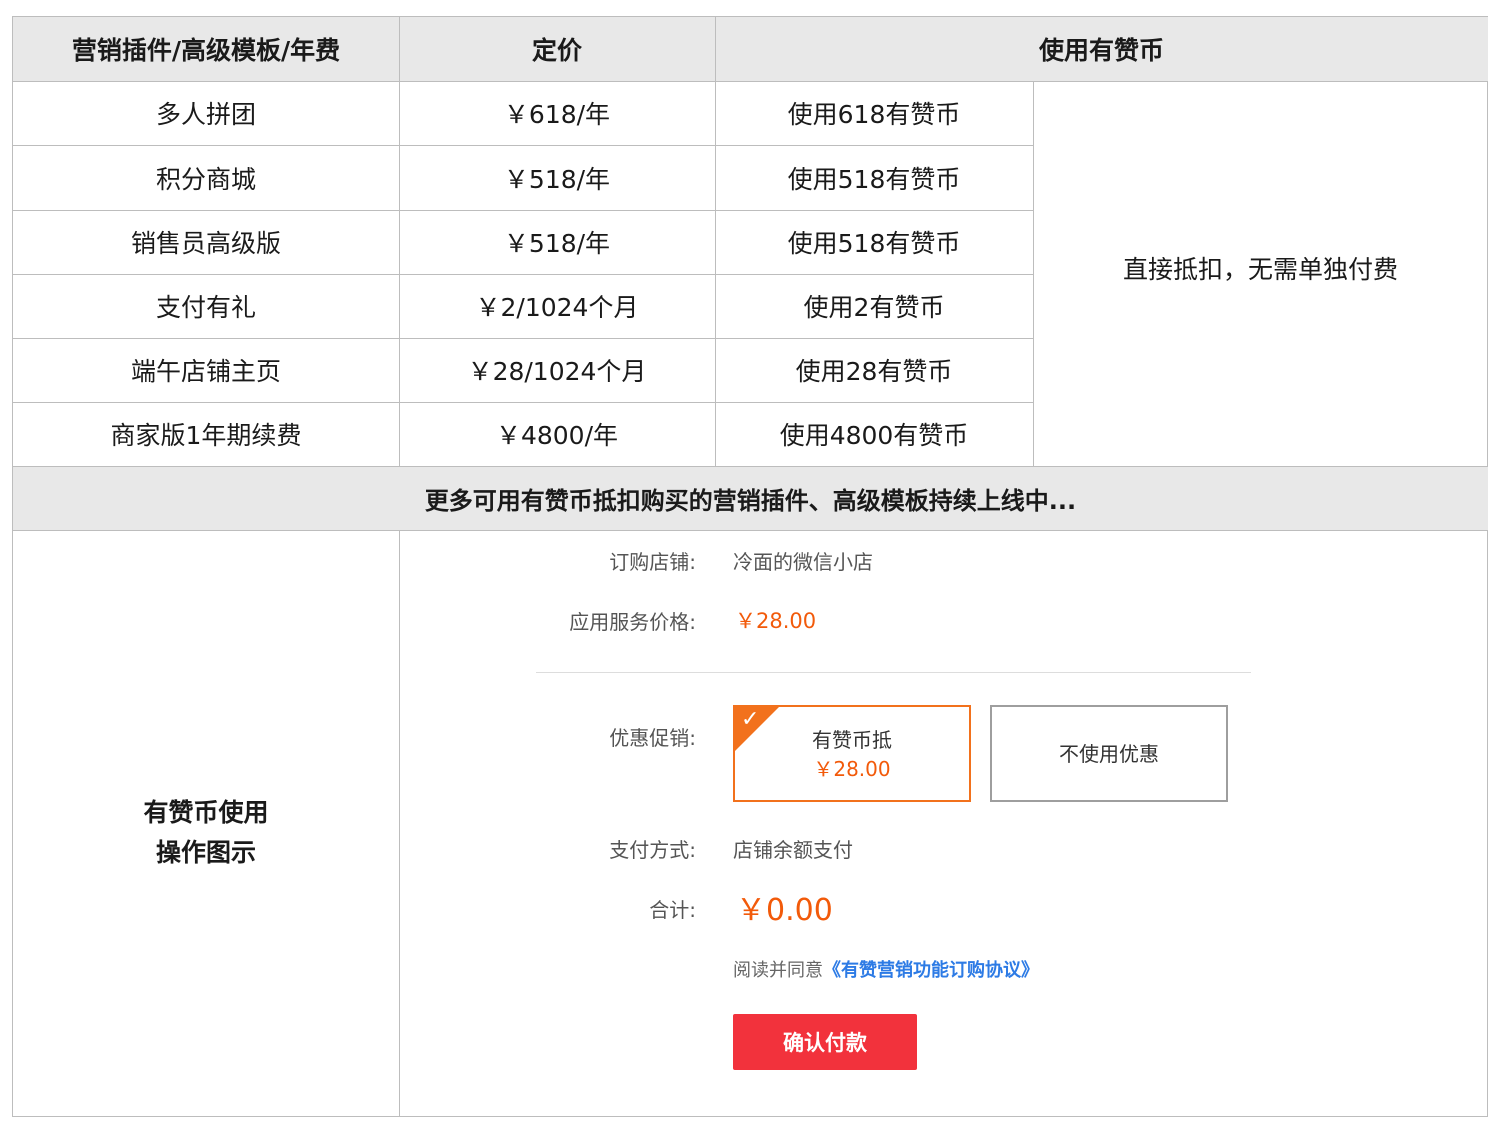 The width and height of the screenshot is (1502, 1132). I want to click on service-price-label: 应用服务价格:, so click(632, 622).